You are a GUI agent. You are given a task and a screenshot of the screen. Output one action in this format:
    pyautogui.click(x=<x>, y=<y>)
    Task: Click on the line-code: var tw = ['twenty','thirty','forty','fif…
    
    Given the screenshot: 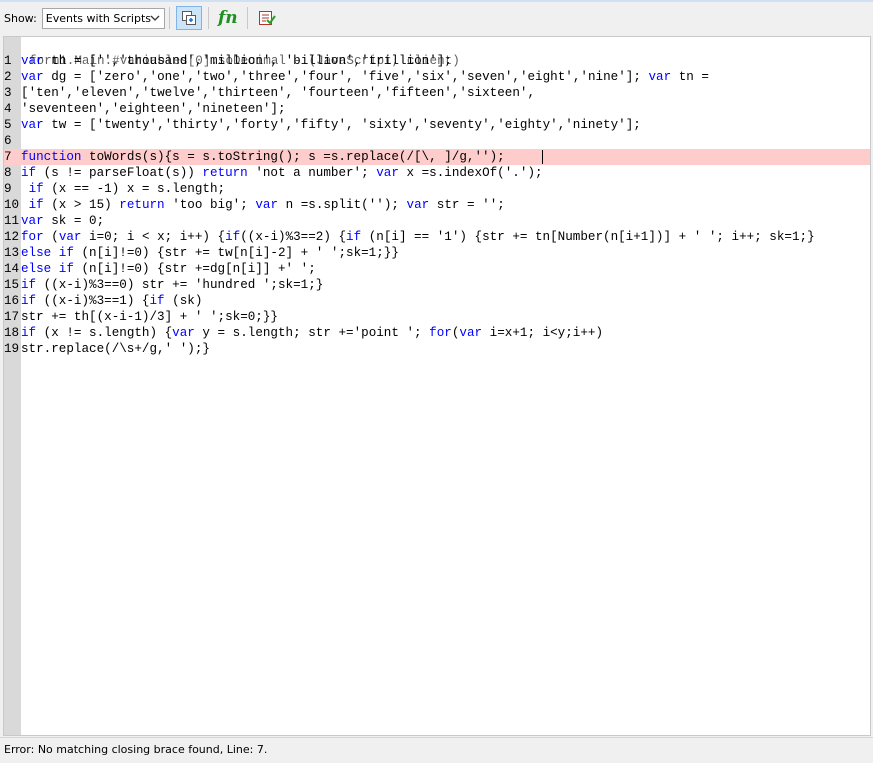 What is the action you would take?
    pyautogui.click(x=331, y=125)
    